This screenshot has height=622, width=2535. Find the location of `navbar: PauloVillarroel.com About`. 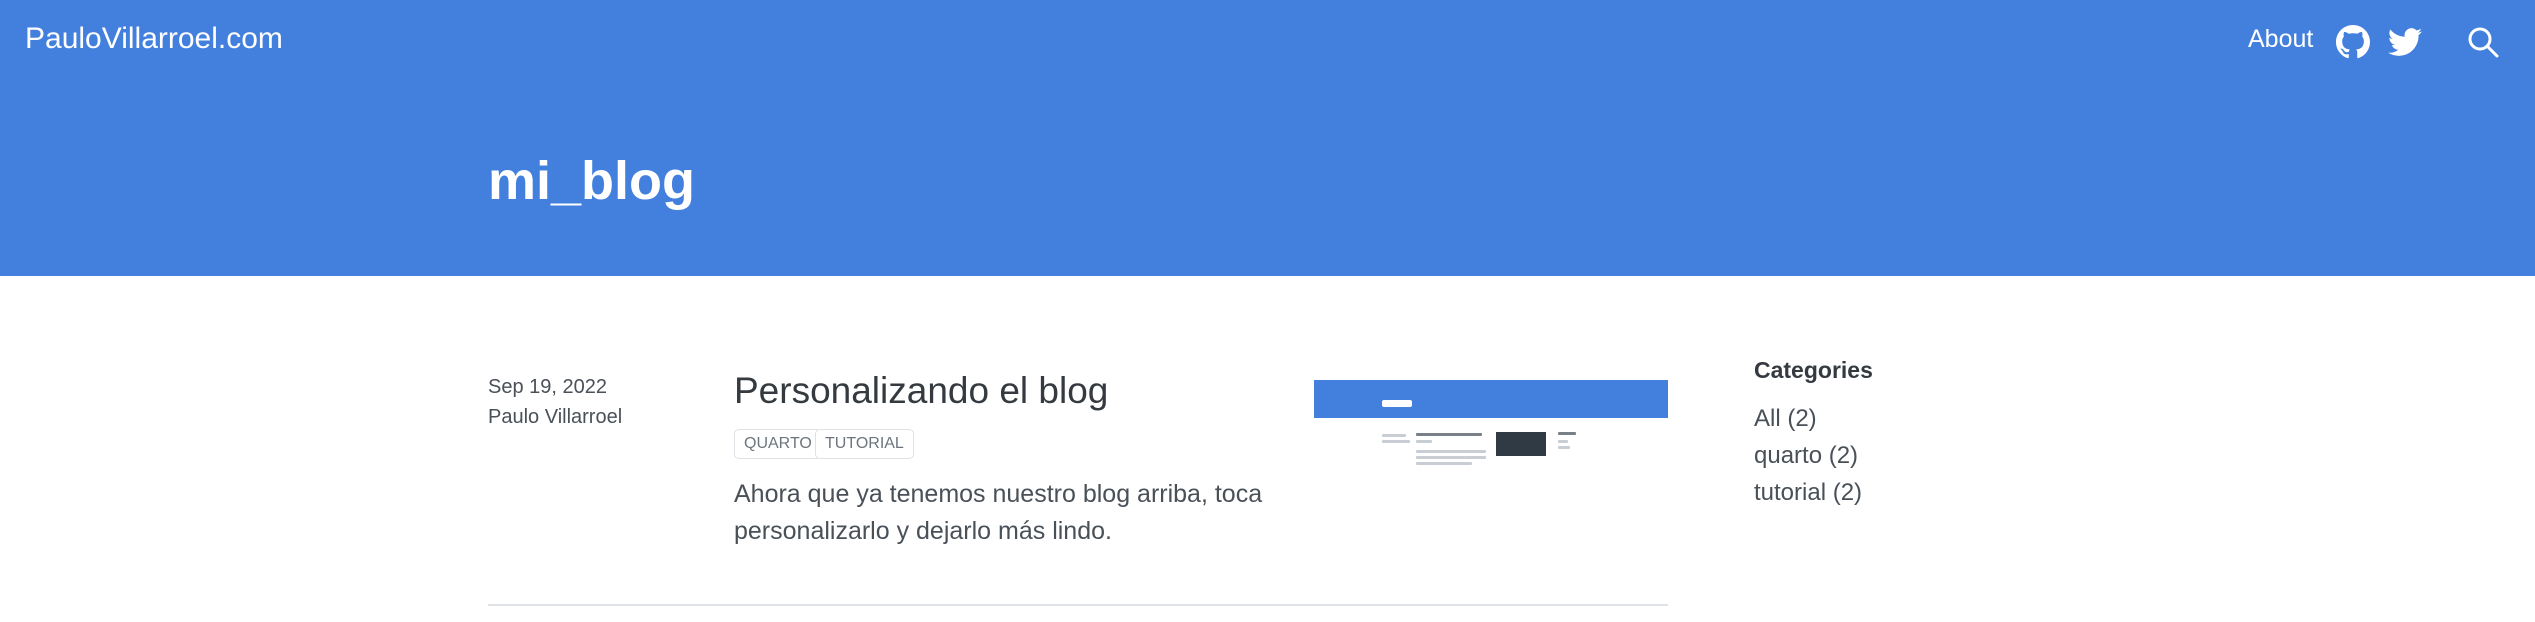

navbar: PauloVillarroel.com About is located at coordinates (1267, 44).